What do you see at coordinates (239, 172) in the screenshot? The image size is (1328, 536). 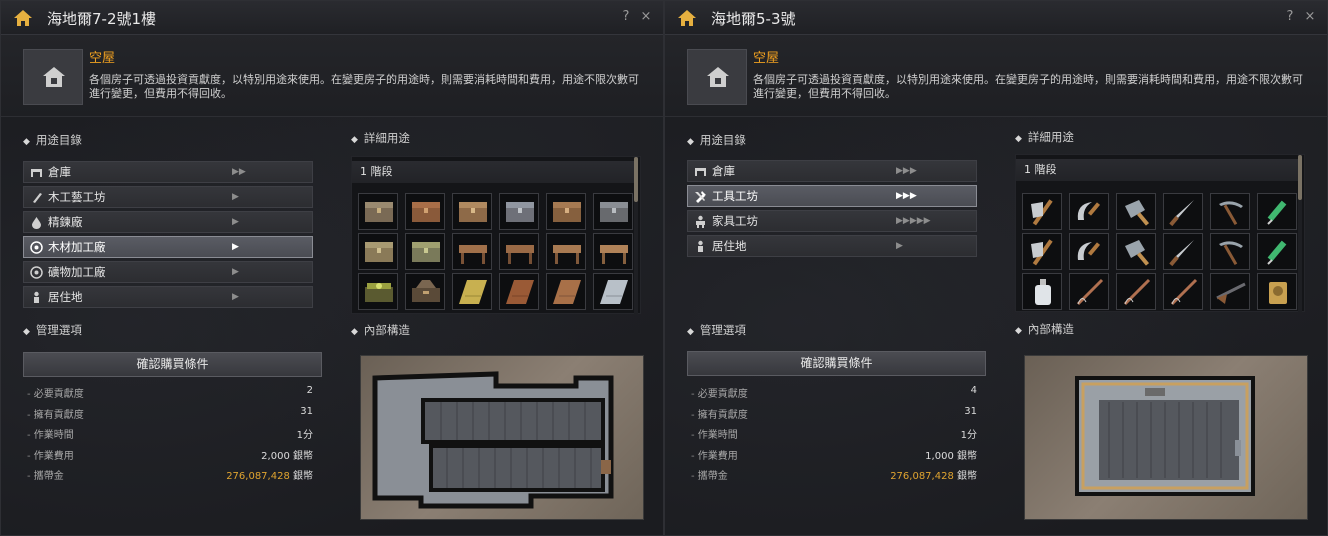 I see `tier-arrows: ▶▶` at bounding box center [239, 172].